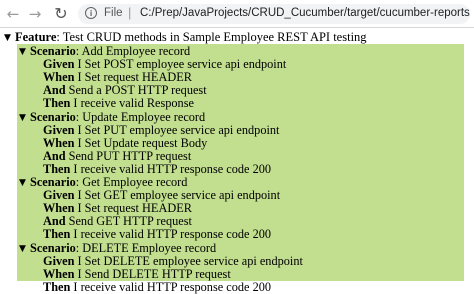  I want to click on step-text: Send a POST HTTP request, so click(136, 90).